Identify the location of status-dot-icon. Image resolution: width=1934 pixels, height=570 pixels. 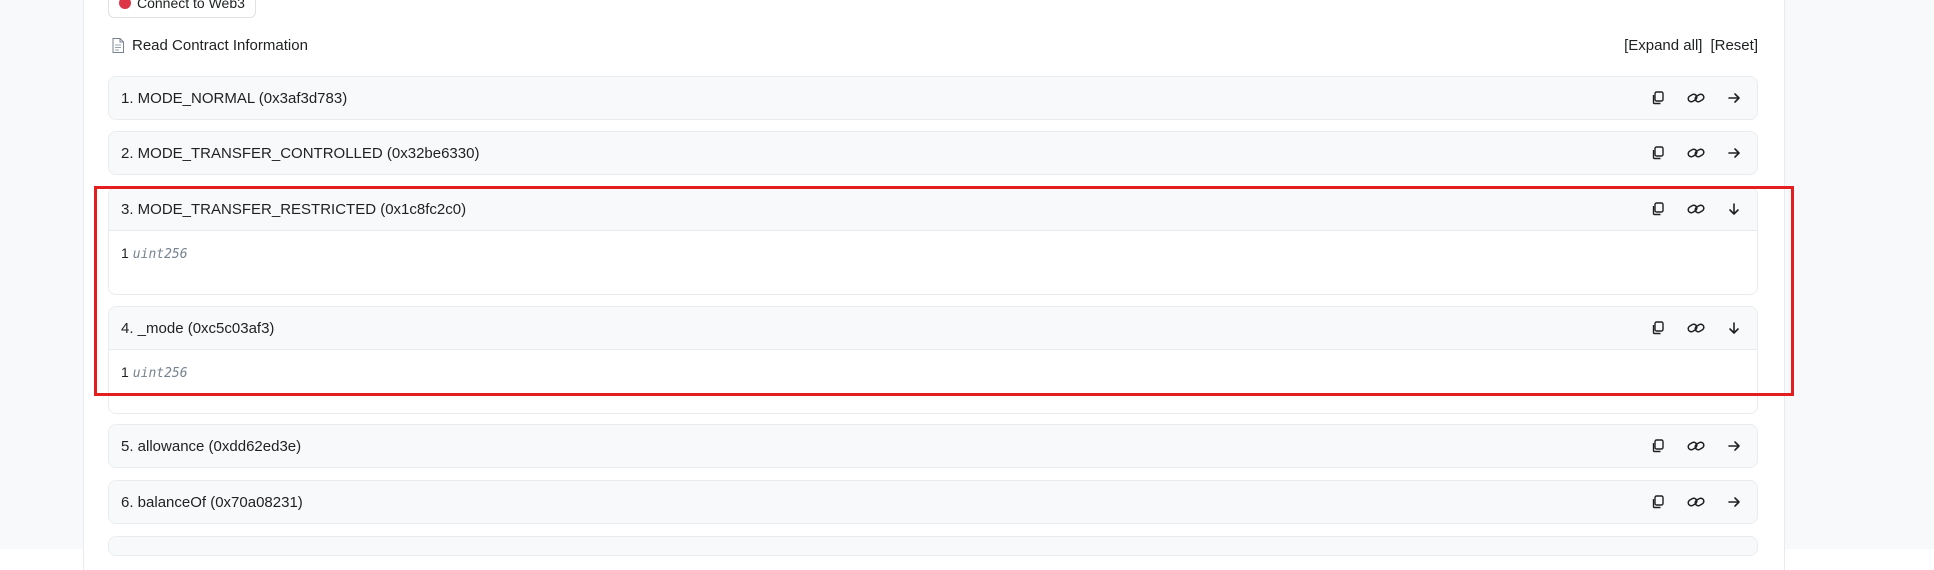
(125, 4).